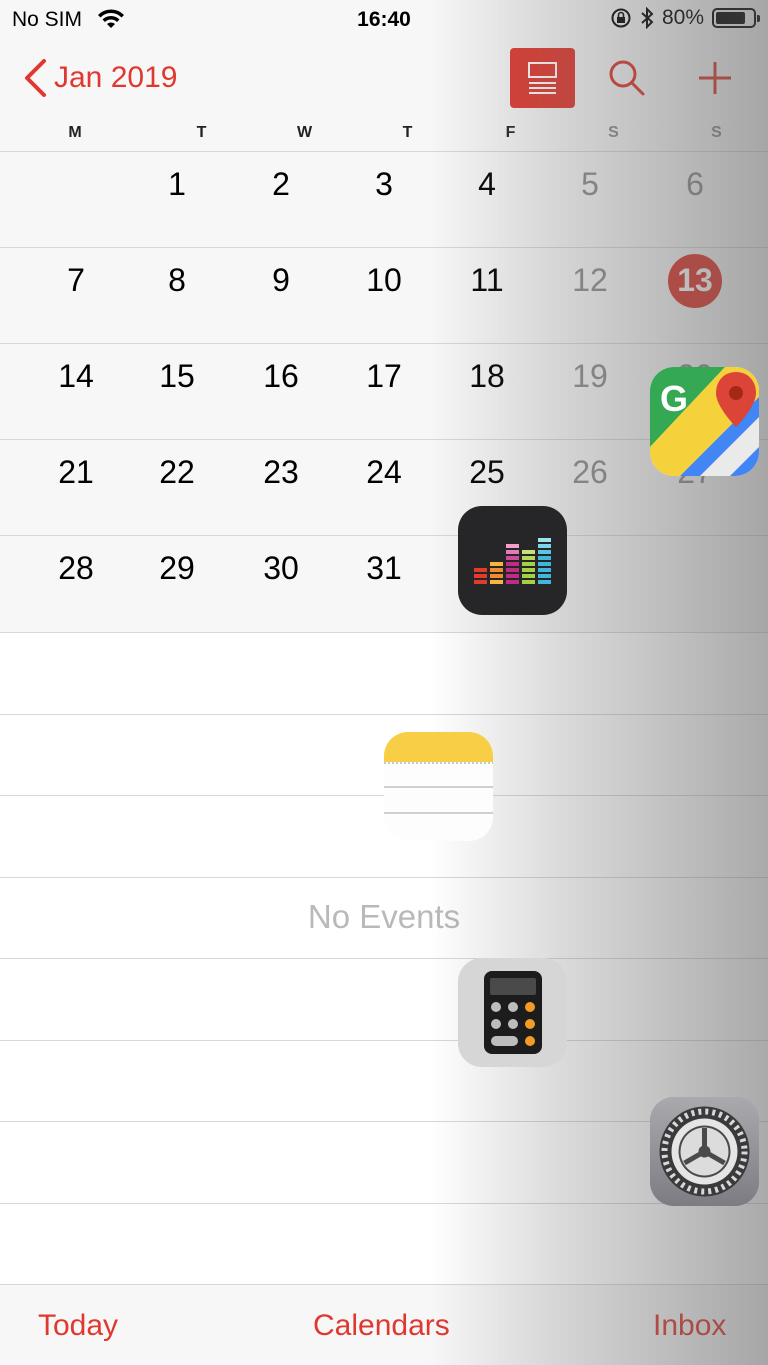 The width and height of the screenshot is (768, 1365). Describe the element at coordinates (487, 472) in the screenshot. I see `calendar-day: 25` at that location.